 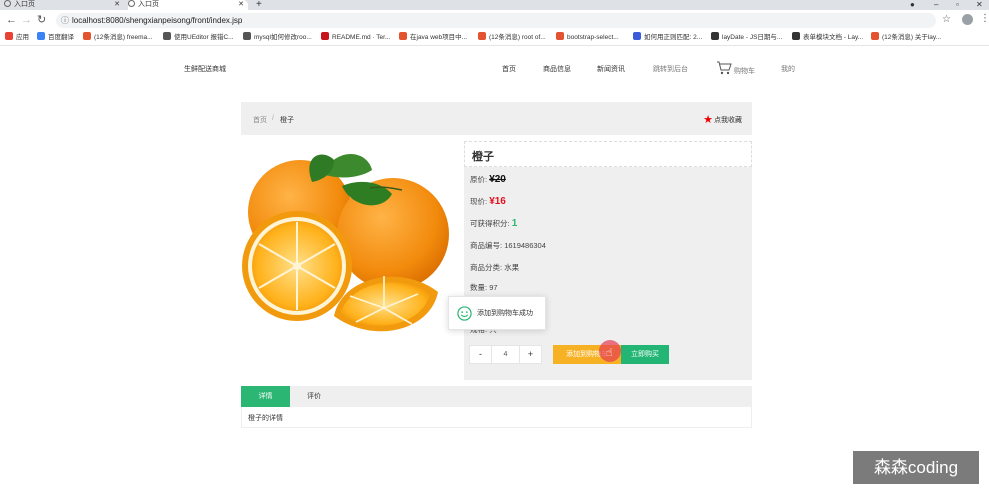 What do you see at coordinates (314, 396) in the screenshot?
I see `tab-reviews: 评价` at bounding box center [314, 396].